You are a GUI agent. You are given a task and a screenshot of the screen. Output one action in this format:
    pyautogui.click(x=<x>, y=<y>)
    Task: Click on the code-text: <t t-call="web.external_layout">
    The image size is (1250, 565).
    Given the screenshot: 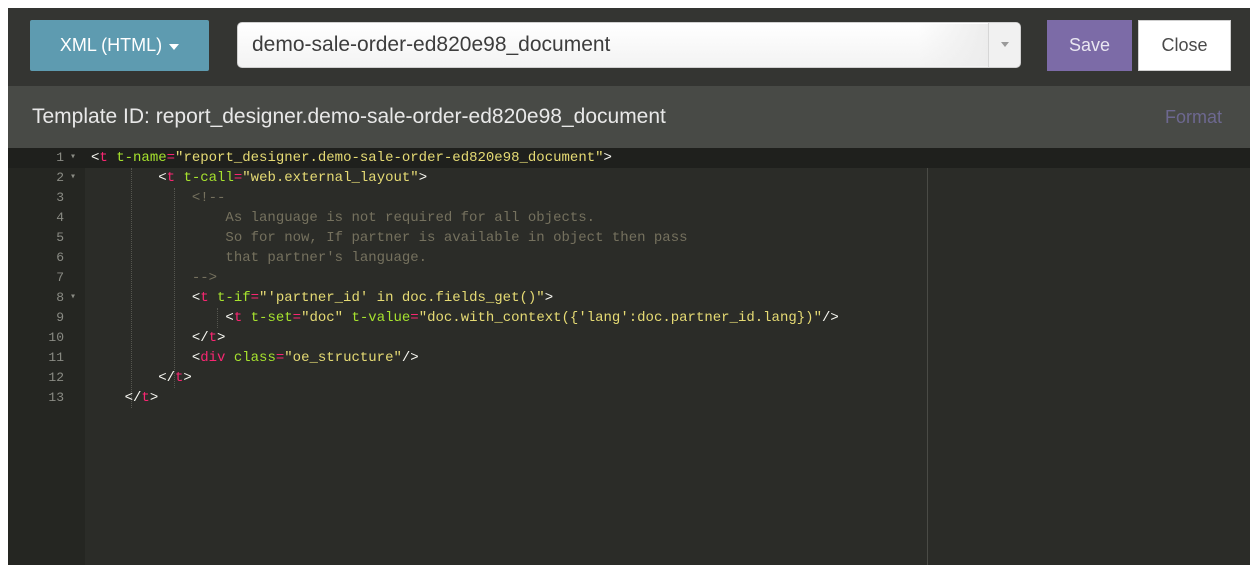 What is the action you would take?
    pyautogui.click(x=259, y=178)
    